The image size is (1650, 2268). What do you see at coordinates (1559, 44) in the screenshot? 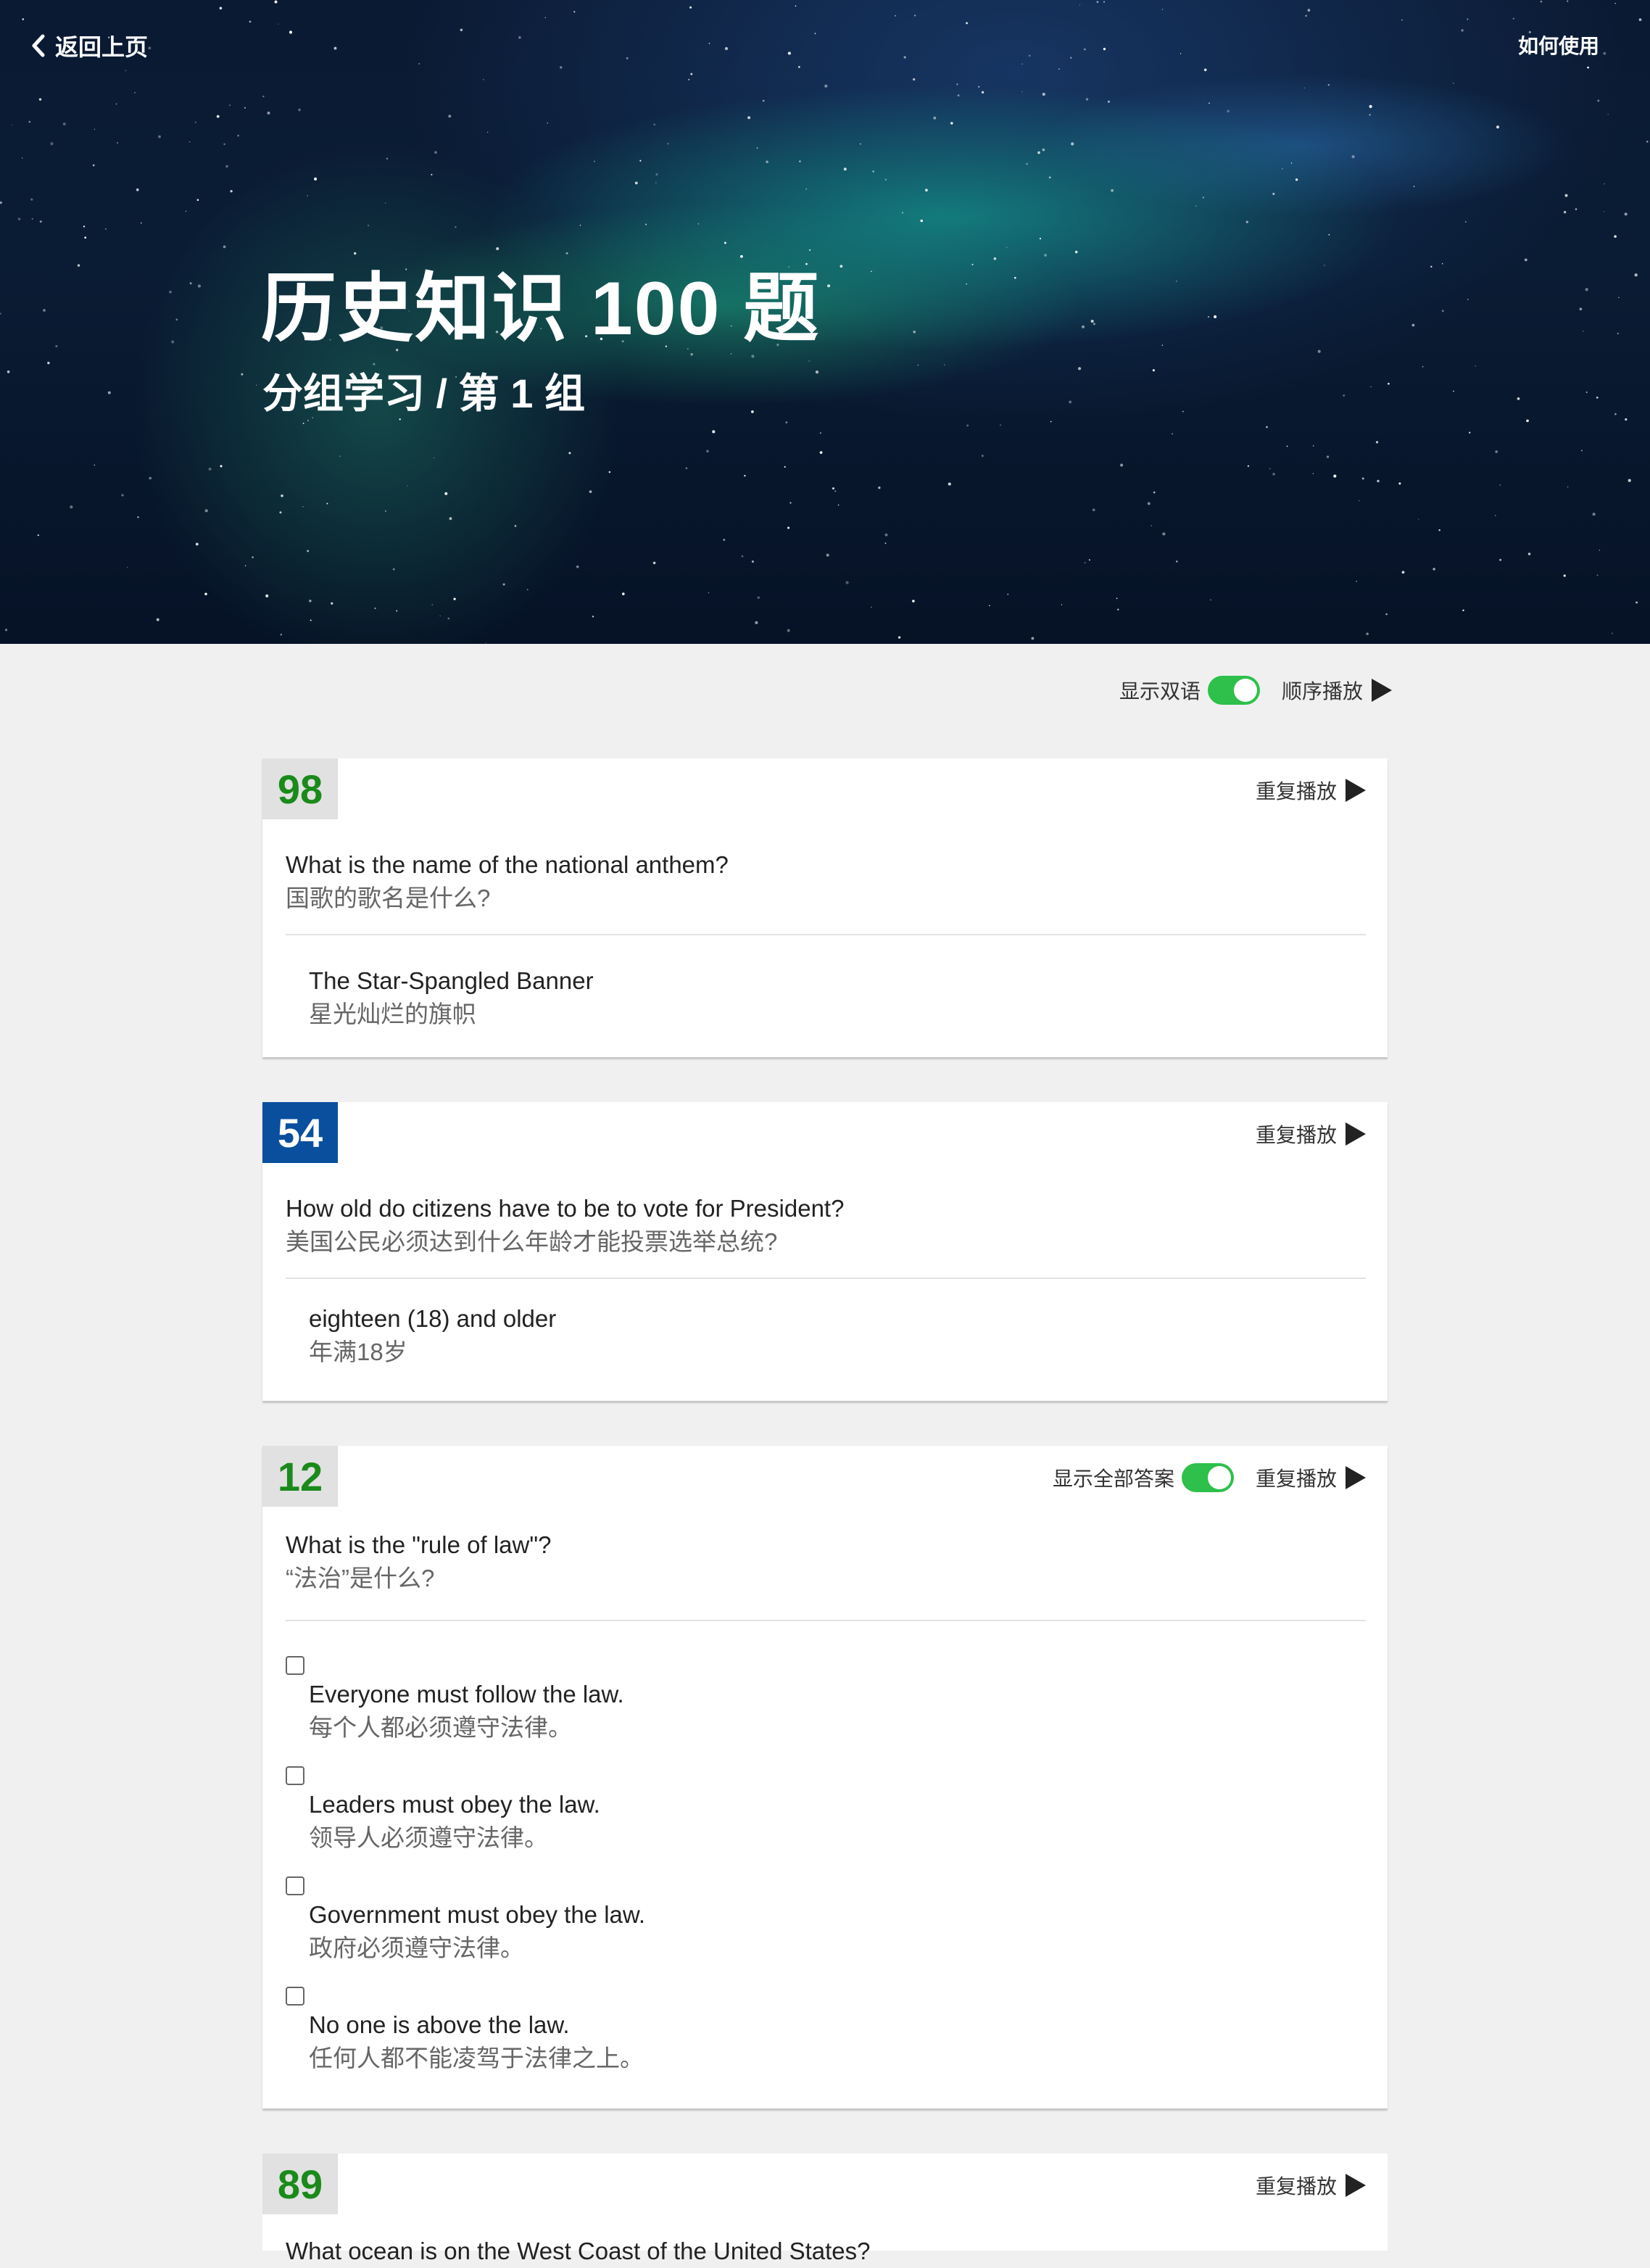
I see `how-to-use-link: 如何使用` at bounding box center [1559, 44].